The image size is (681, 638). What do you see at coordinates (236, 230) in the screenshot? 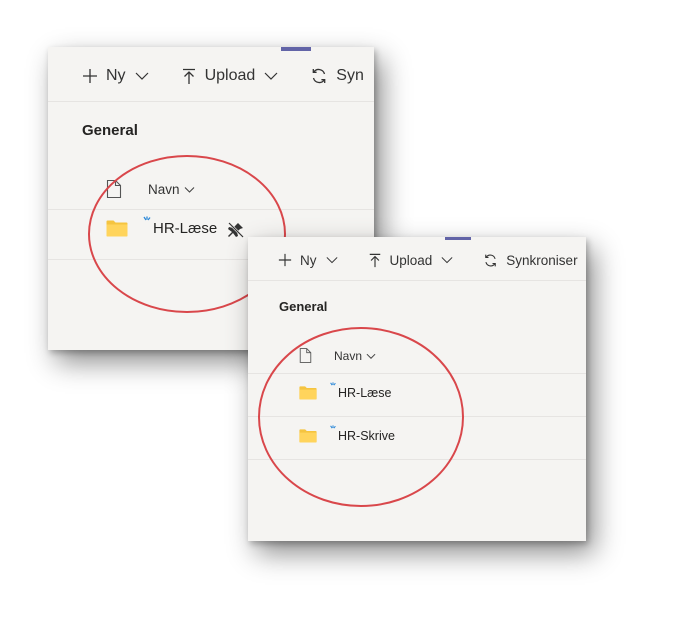
I see `pin-off-icon` at bounding box center [236, 230].